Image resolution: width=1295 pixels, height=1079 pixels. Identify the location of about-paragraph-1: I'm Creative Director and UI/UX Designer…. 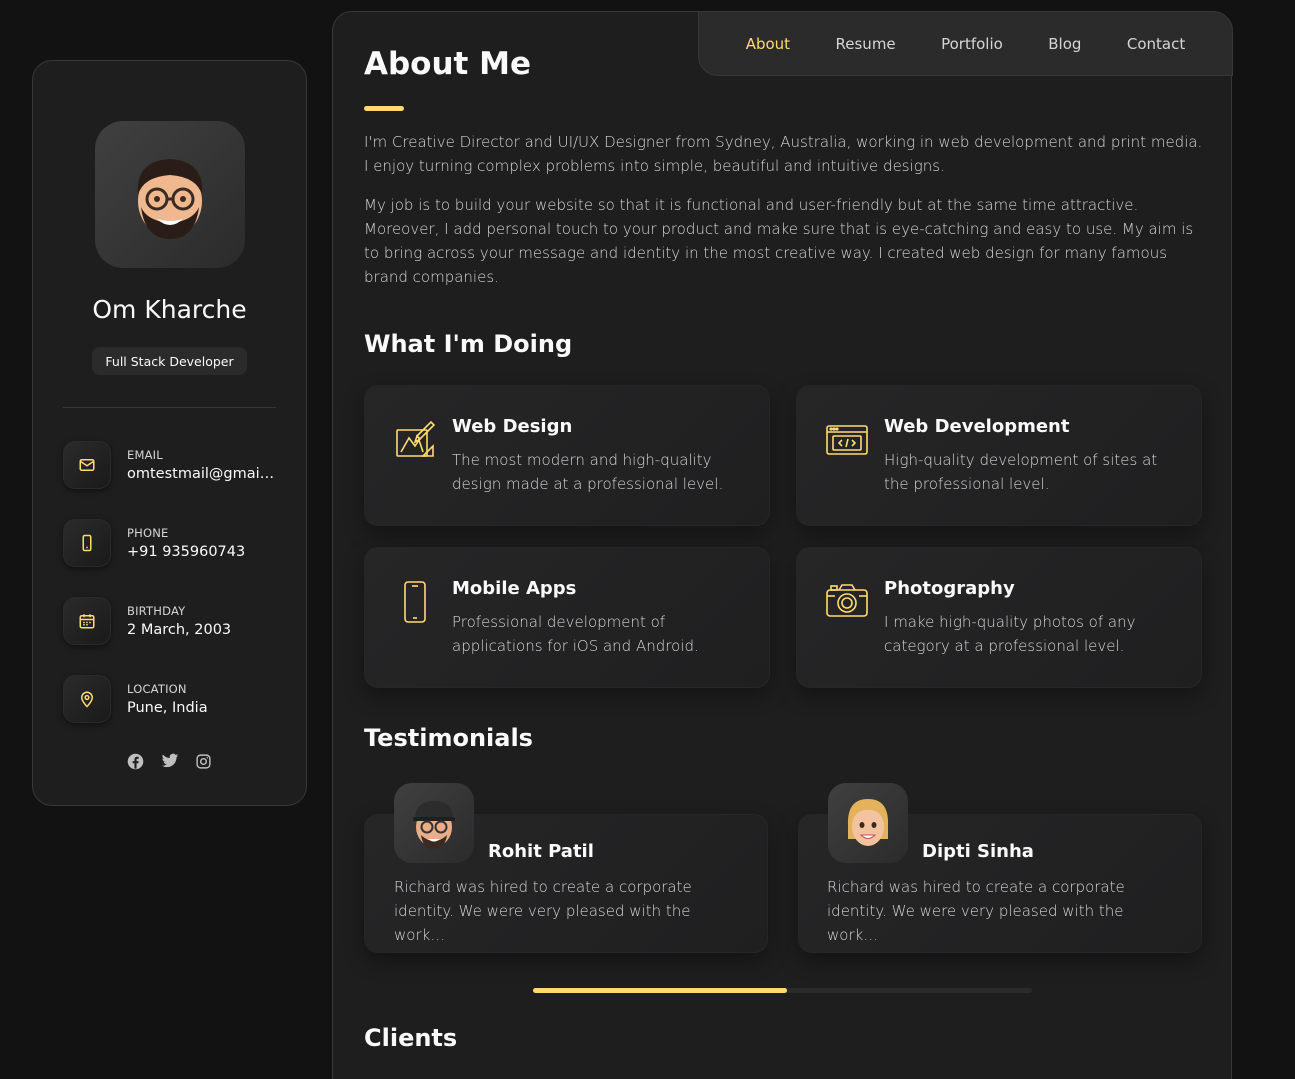
(783, 154).